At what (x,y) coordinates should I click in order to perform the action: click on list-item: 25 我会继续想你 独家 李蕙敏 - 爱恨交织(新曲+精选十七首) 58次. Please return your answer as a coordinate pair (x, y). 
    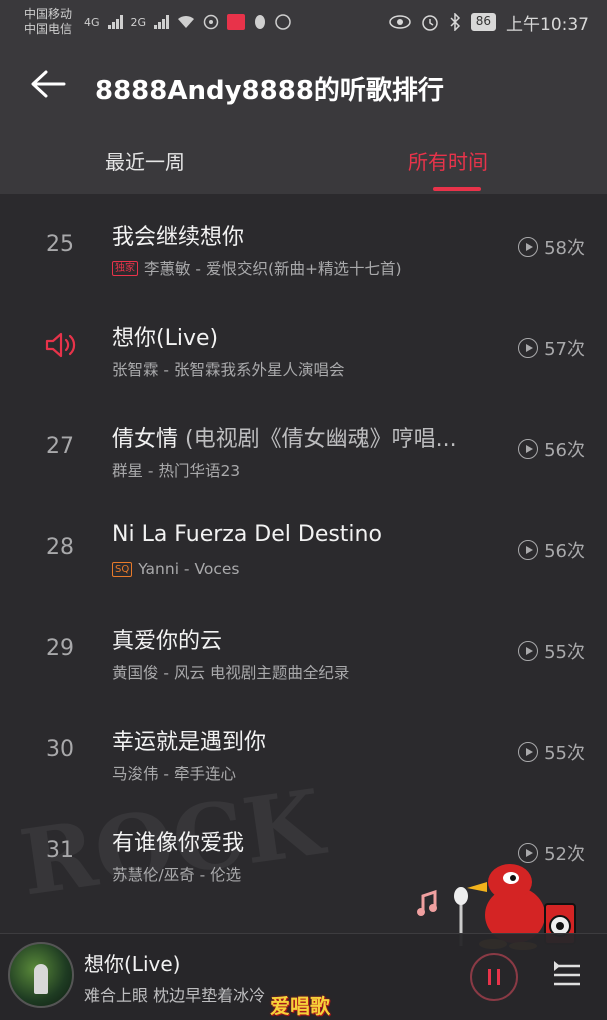
    Looking at the image, I should click on (303, 244).